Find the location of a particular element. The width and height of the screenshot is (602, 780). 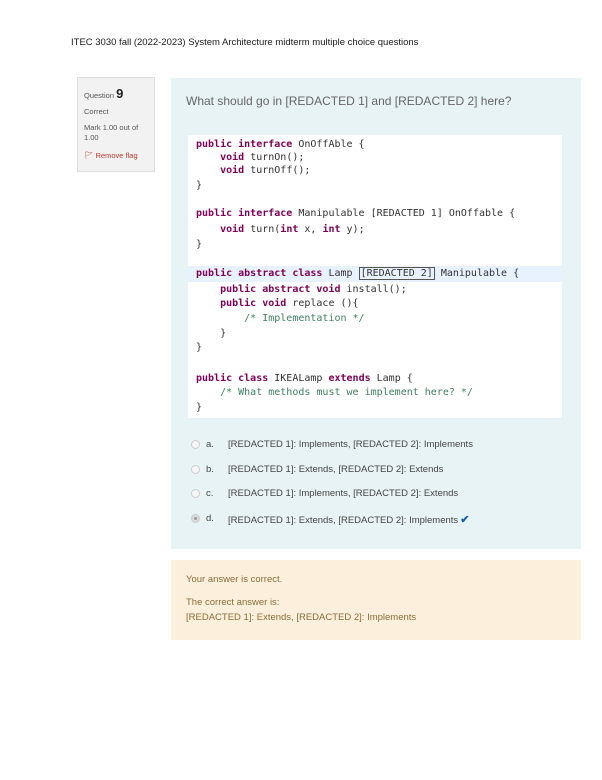

code-line: /* Implementation */ is located at coordinates (280, 318).